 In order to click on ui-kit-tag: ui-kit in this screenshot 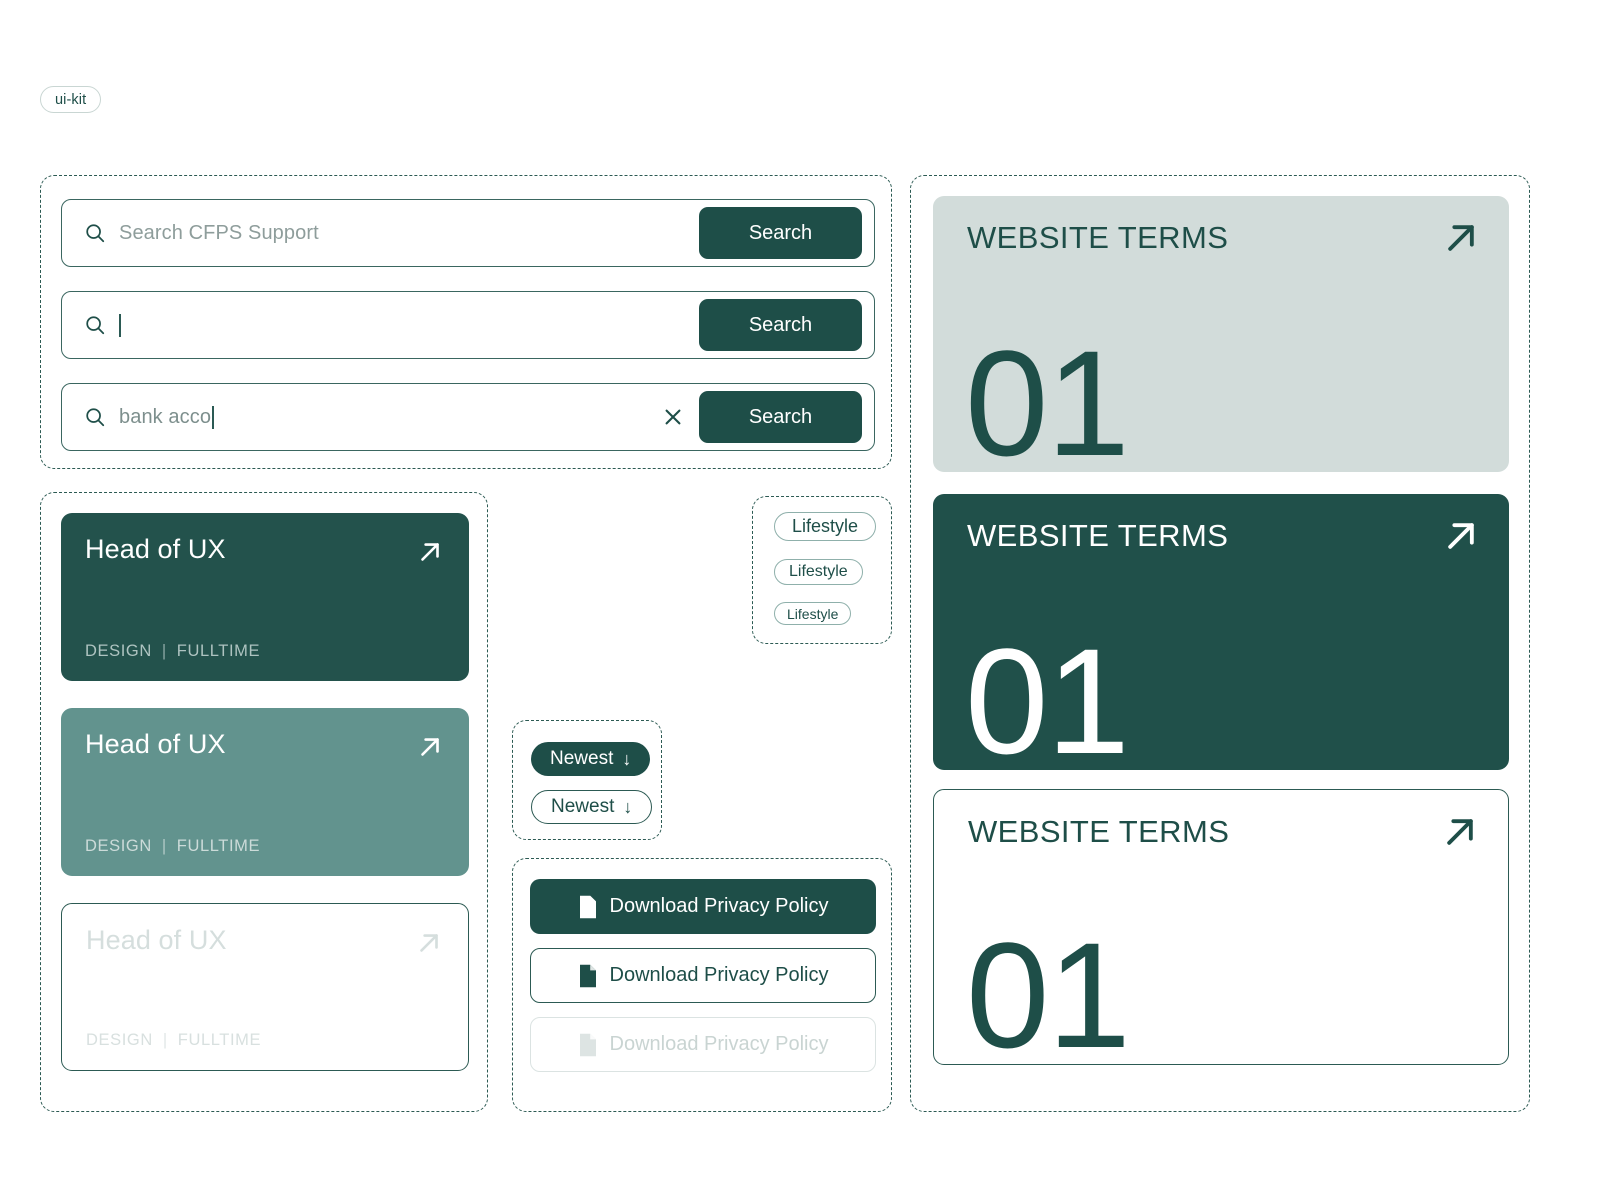, I will do `click(71, 99)`.